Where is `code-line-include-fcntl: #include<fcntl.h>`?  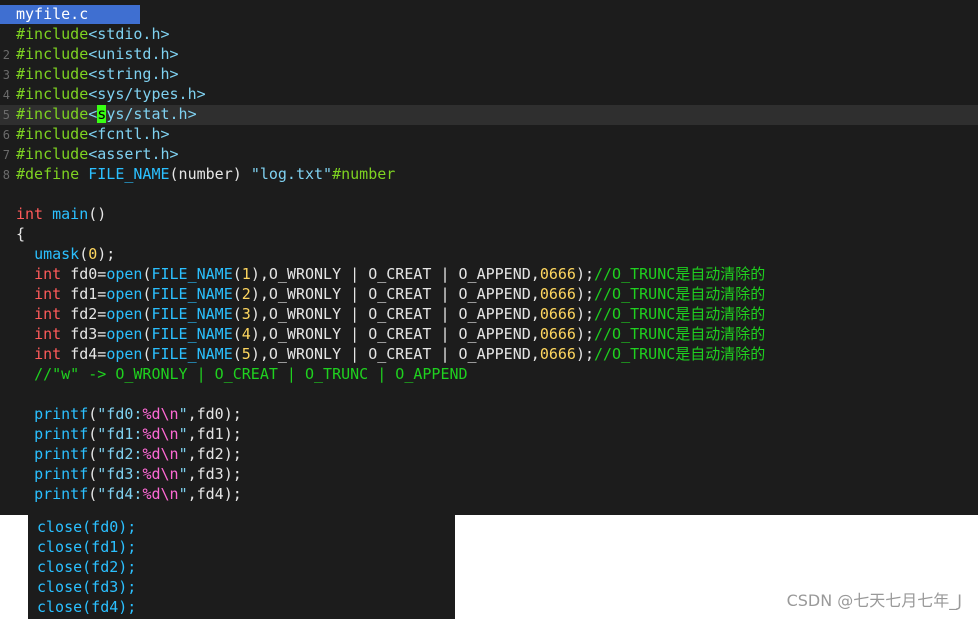
code-line-include-fcntl: #include<fcntl.h> is located at coordinates (93, 134).